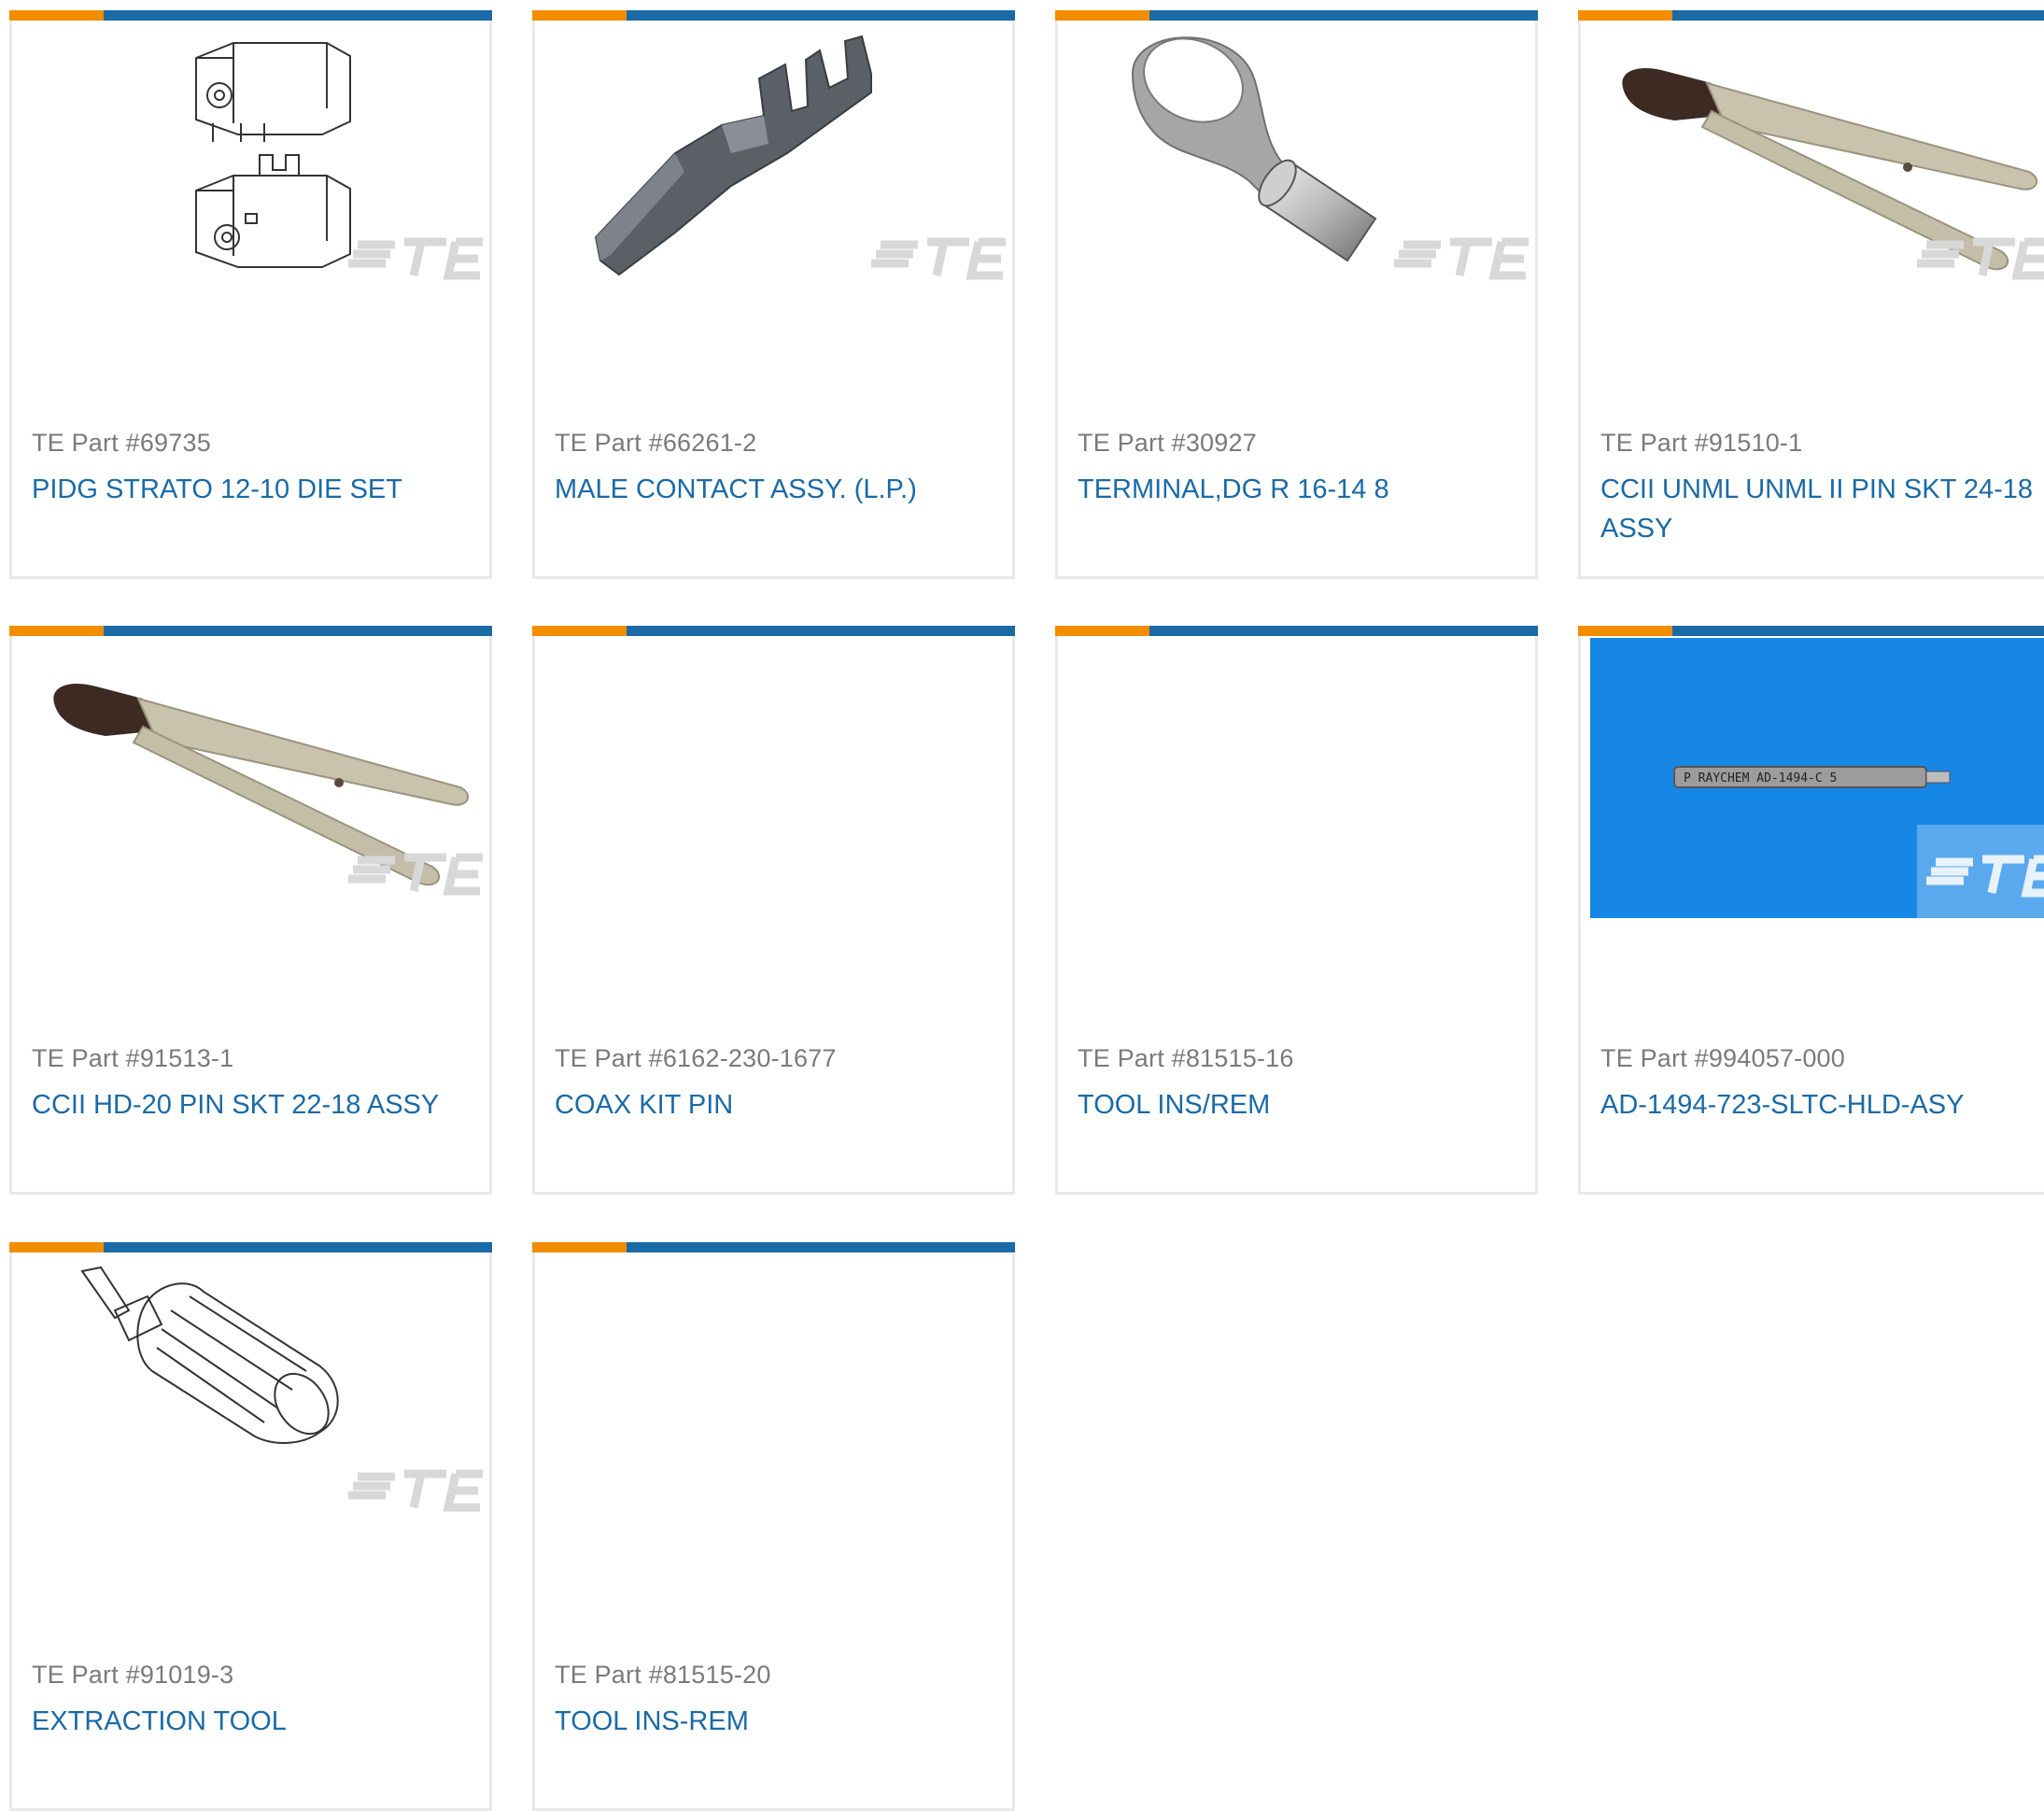 The image size is (2044, 1811). I want to click on die-set-drawing, so click(339, 161).